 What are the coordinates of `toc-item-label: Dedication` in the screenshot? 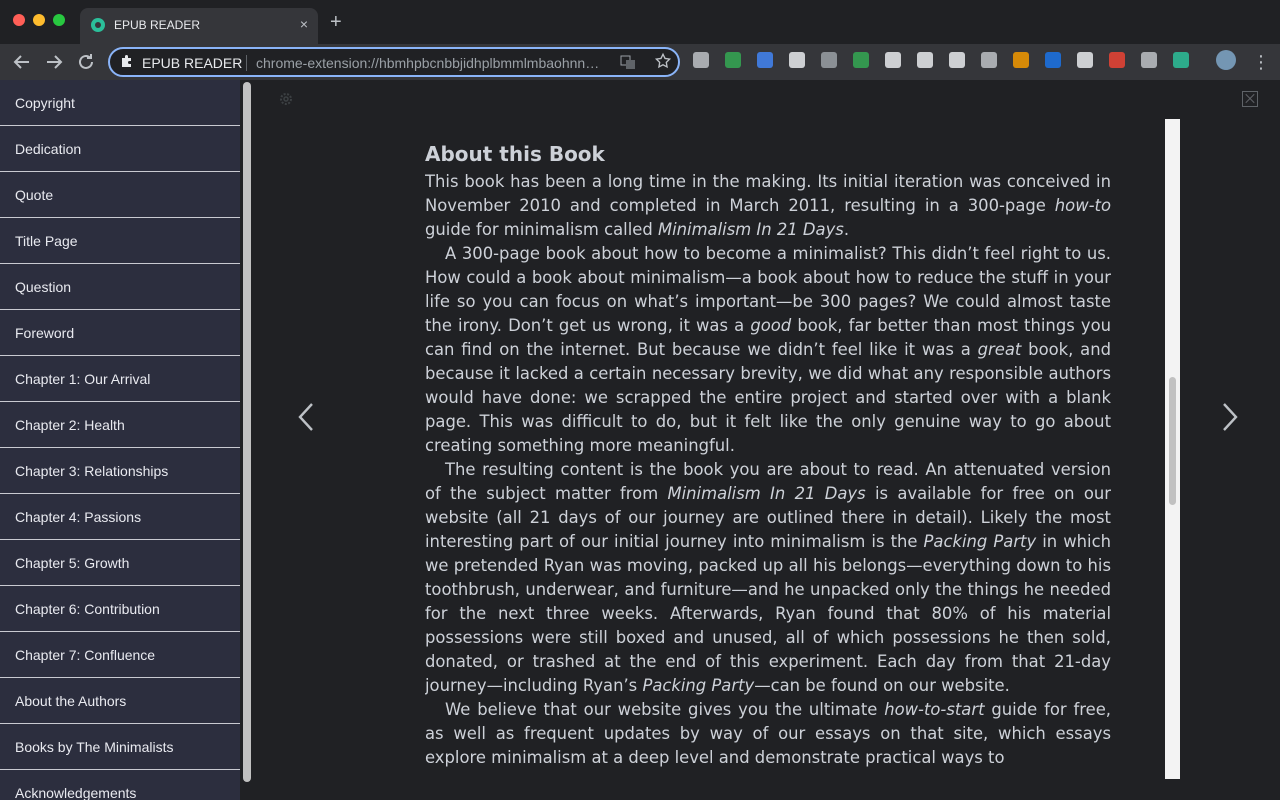 It's located at (48, 149).